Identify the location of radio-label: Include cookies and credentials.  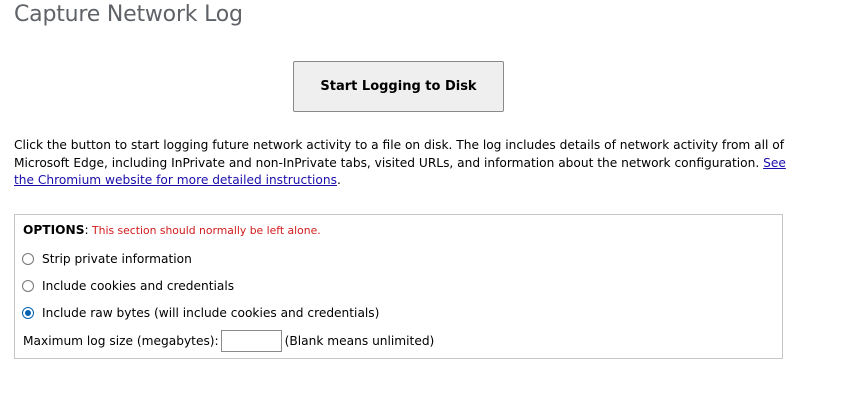
(138, 286).